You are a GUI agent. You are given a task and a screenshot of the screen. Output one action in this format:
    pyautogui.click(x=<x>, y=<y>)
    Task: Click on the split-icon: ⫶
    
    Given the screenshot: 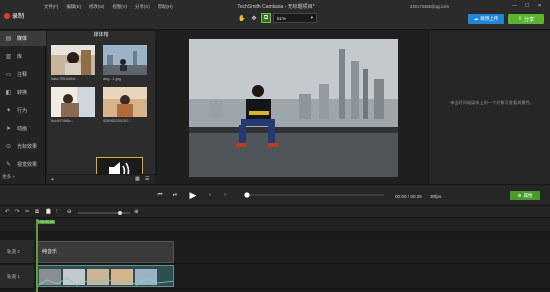 What is the action you would take?
    pyautogui.click(x=56, y=212)
    